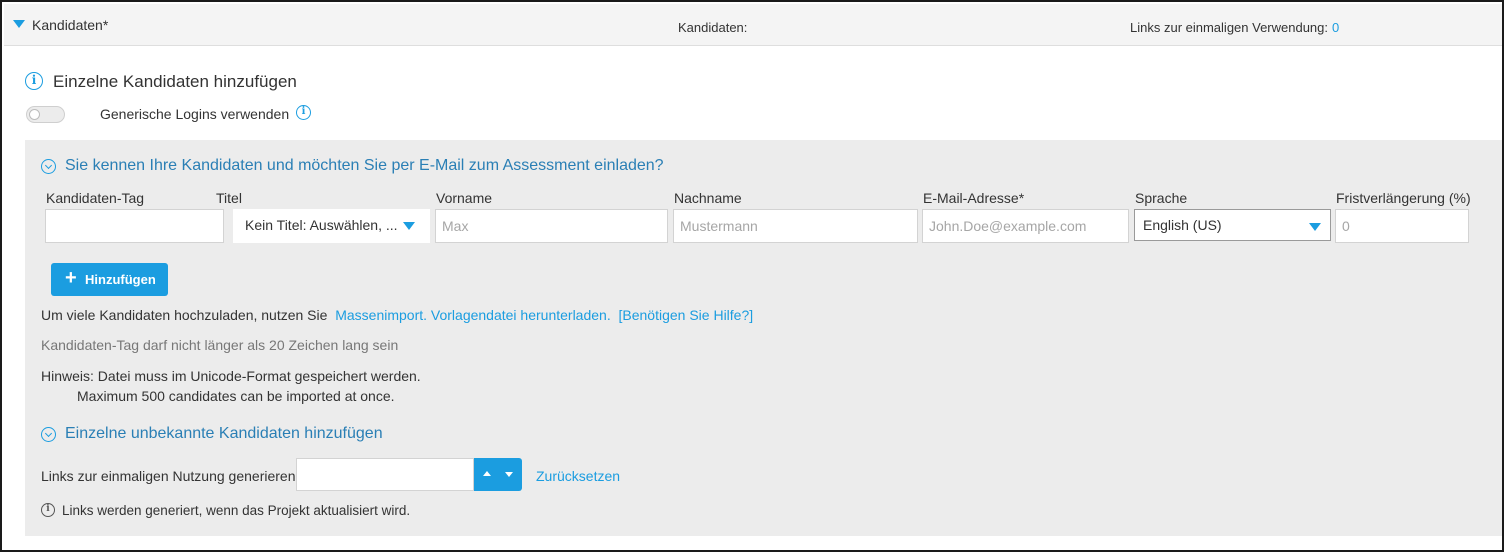  I want to click on collapse-caret-icon, so click(19, 24).